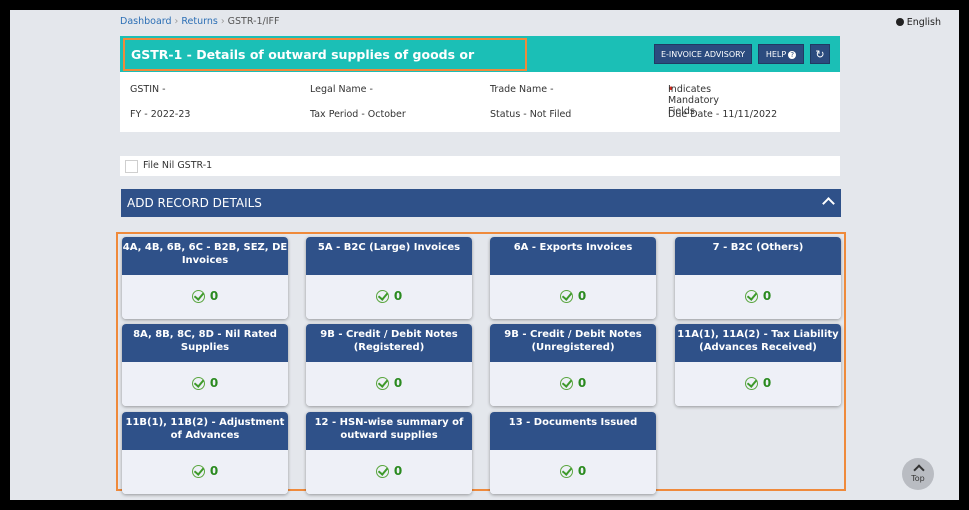 This screenshot has height=510, width=969. What do you see at coordinates (828, 203) in the screenshot?
I see `chevron-up-icon` at bounding box center [828, 203].